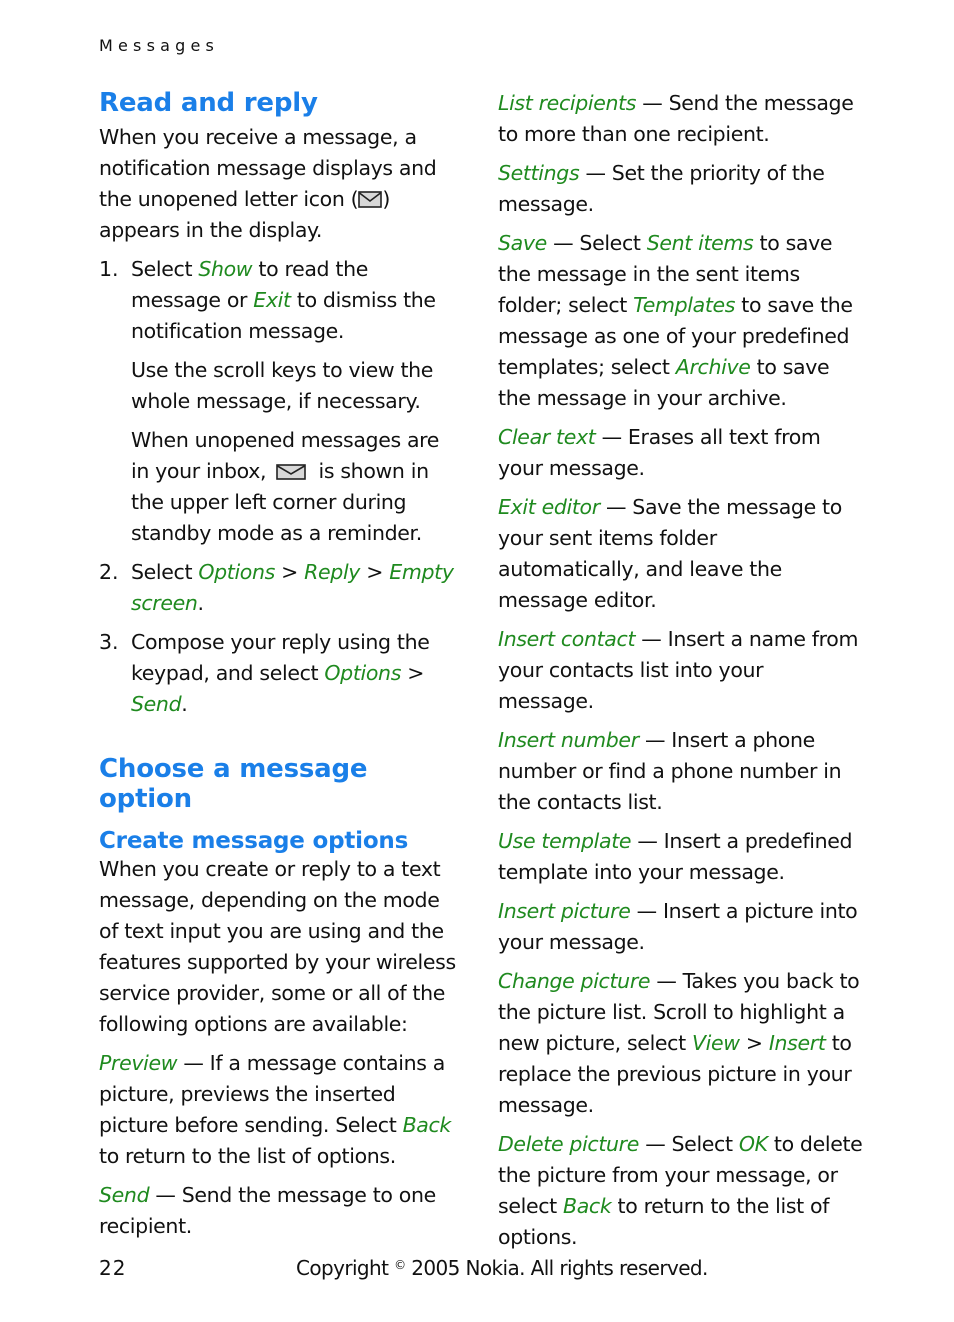  What do you see at coordinates (156, 704) in the screenshot?
I see `keyword-send: Send` at bounding box center [156, 704].